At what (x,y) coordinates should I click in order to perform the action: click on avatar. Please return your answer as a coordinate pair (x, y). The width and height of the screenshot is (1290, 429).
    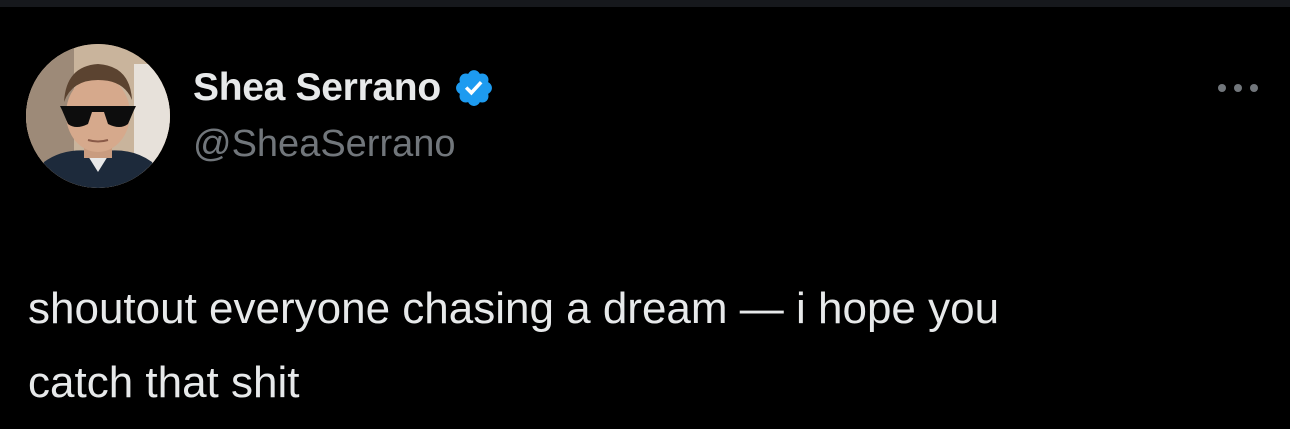
    Looking at the image, I should click on (98, 116).